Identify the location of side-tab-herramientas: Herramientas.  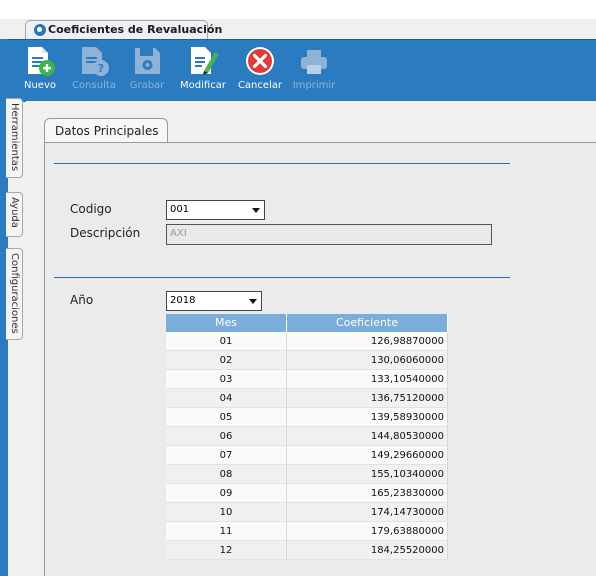
(14, 138).